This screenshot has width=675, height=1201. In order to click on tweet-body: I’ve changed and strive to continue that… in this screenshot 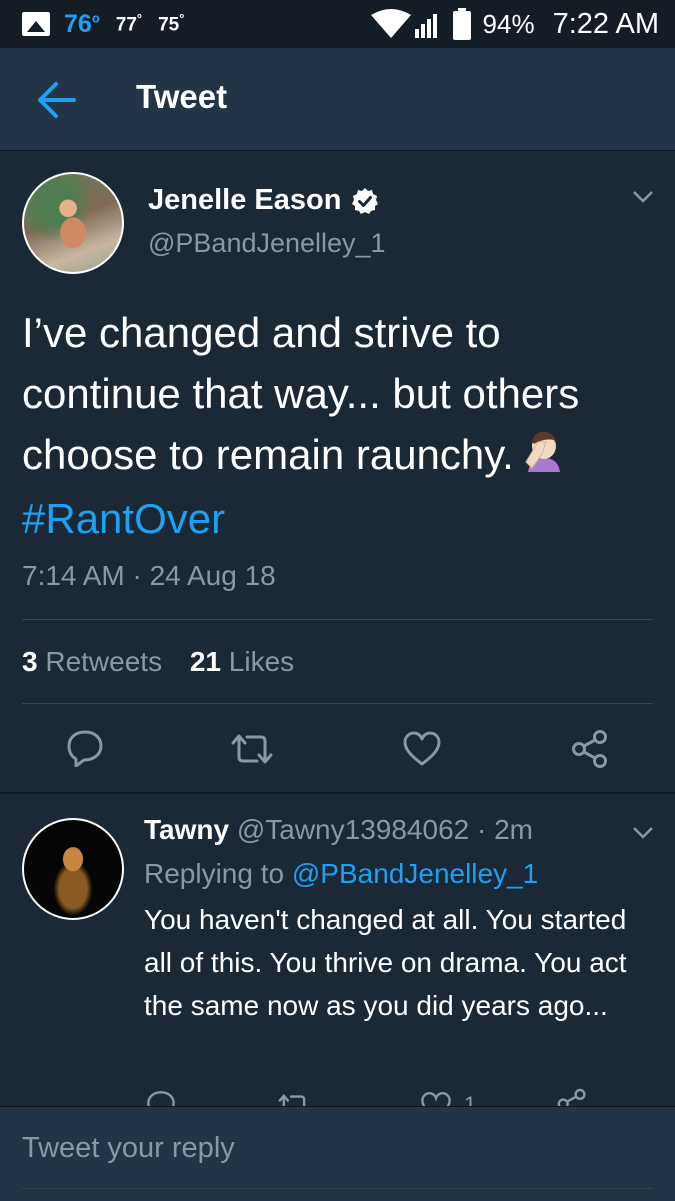, I will do `click(301, 393)`.